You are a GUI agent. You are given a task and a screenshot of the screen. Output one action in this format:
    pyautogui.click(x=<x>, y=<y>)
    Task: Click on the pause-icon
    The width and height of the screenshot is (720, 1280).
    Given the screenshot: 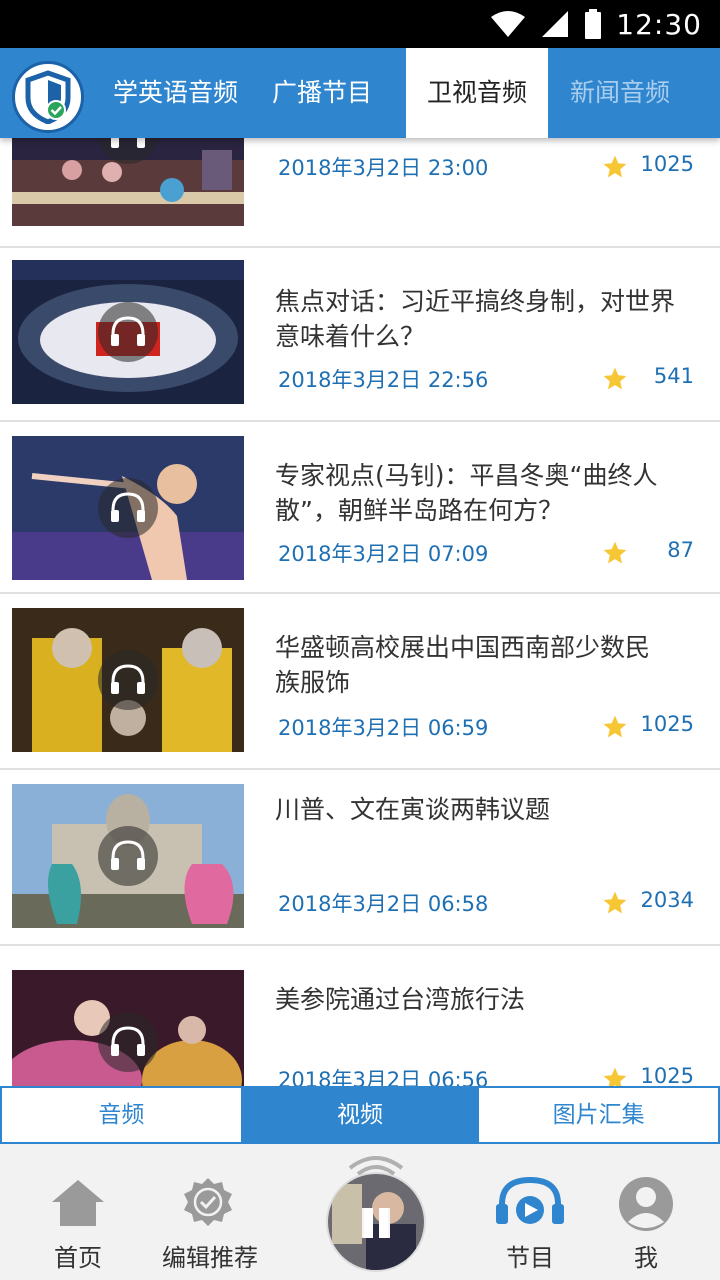 What is the action you would take?
    pyautogui.click(x=376, y=1223)
    